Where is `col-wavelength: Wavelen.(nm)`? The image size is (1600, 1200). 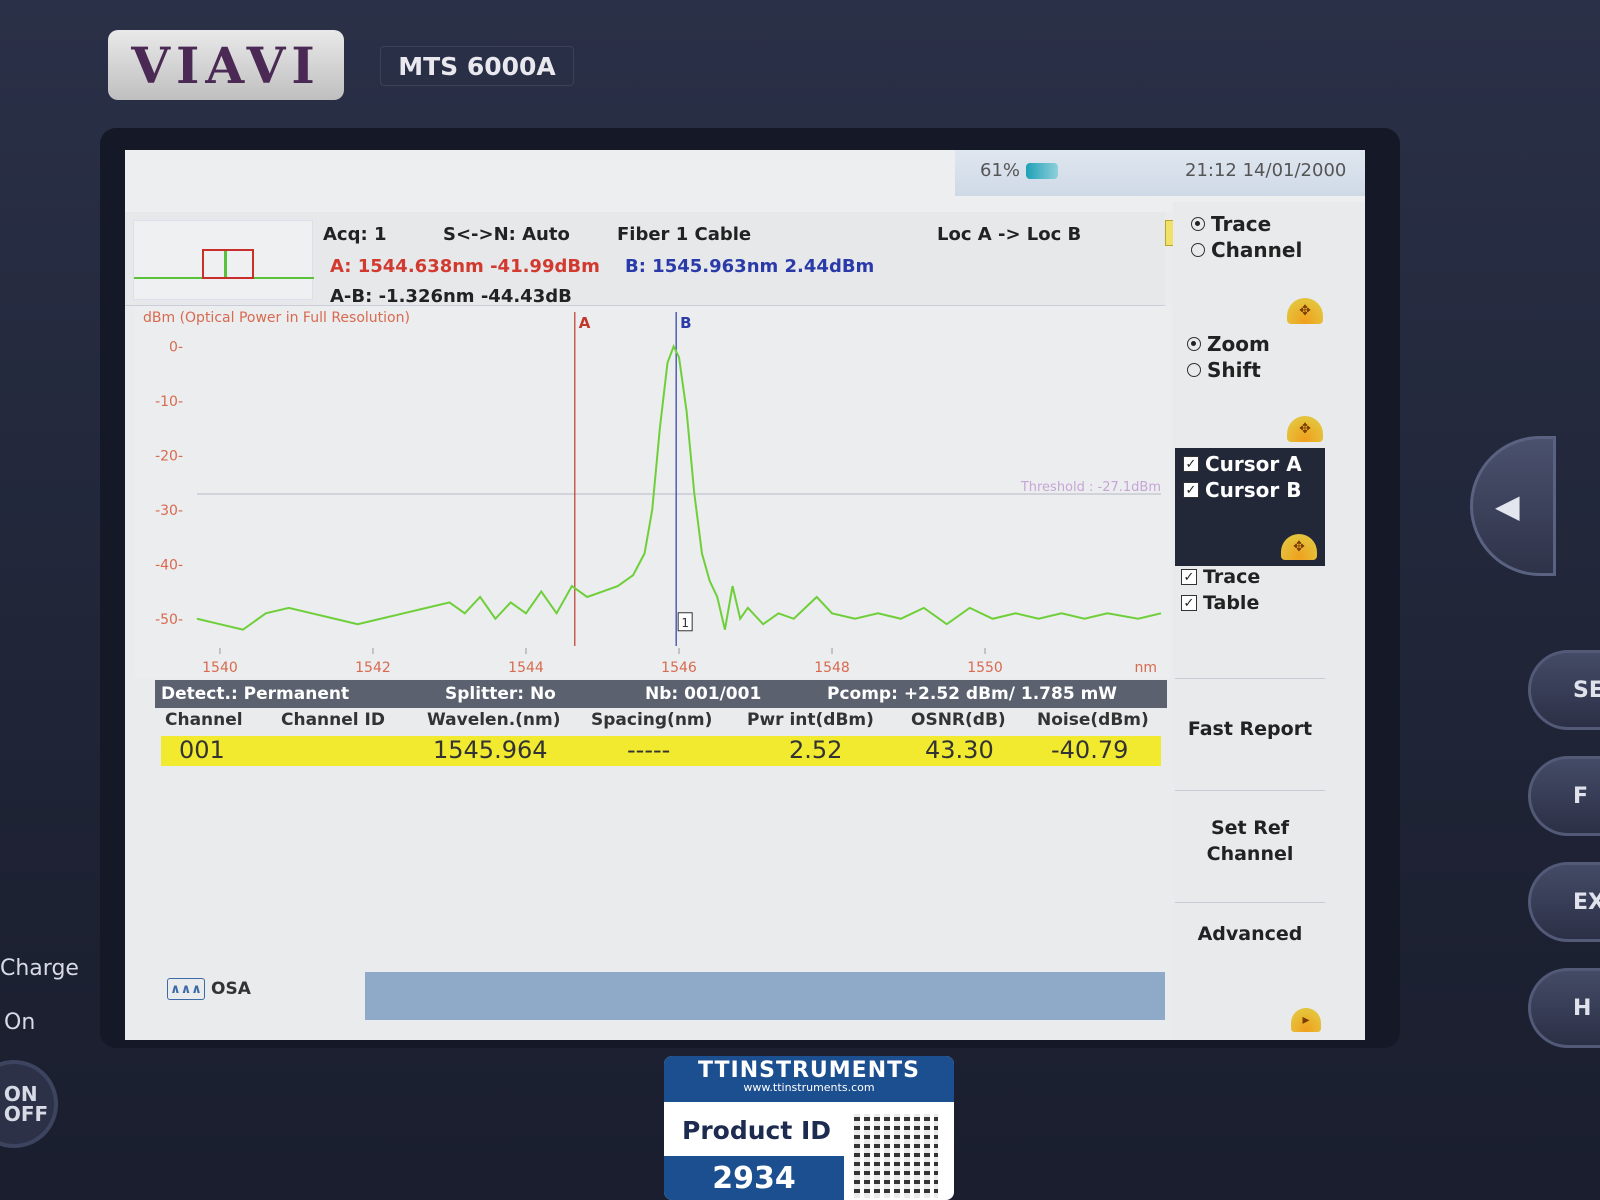 col-wavelength: Wavelen.(nm) is located at coordinates (494, 720).